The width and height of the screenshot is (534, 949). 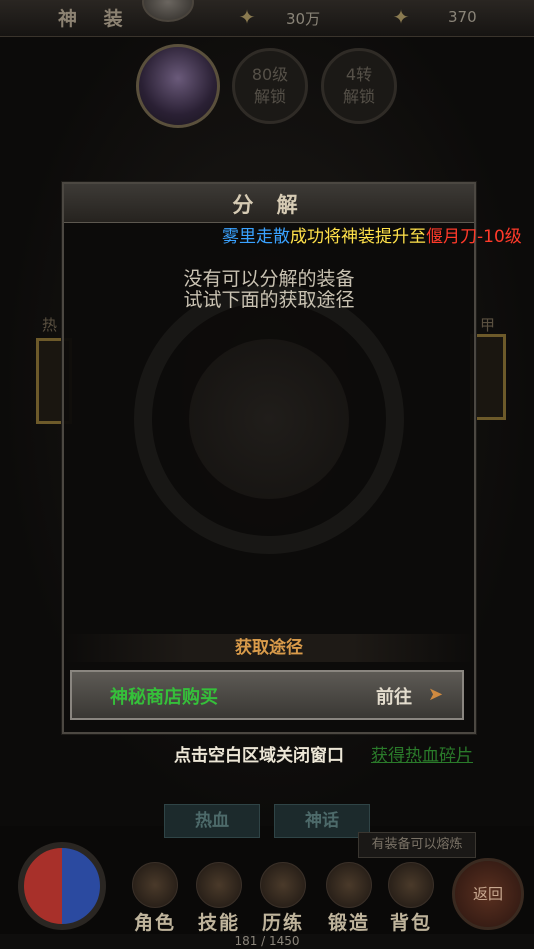 I want to click on nav-label: 锻造, so click(x=348, y=923).